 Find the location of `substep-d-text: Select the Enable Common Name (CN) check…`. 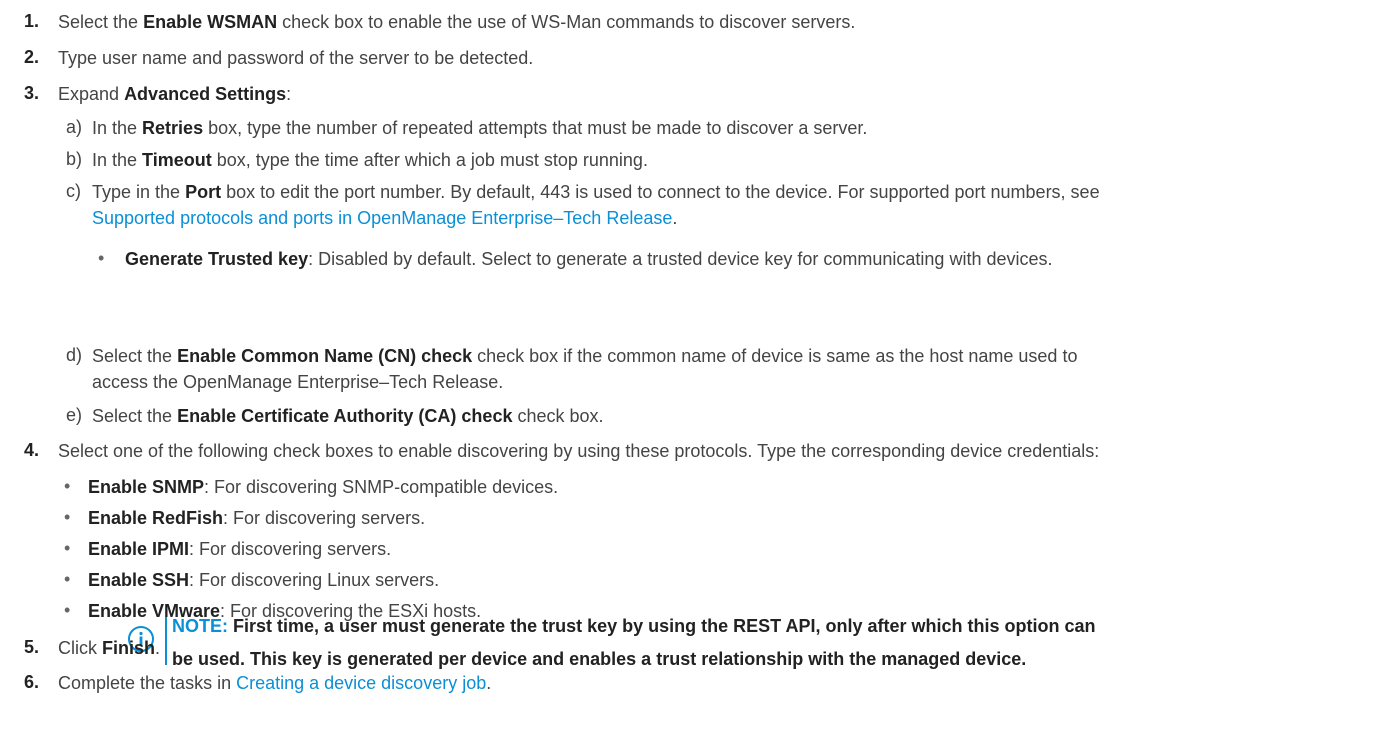

substep-d-text: Select the Enable Common Name (CN) check… is located at coordinates (585, 356).